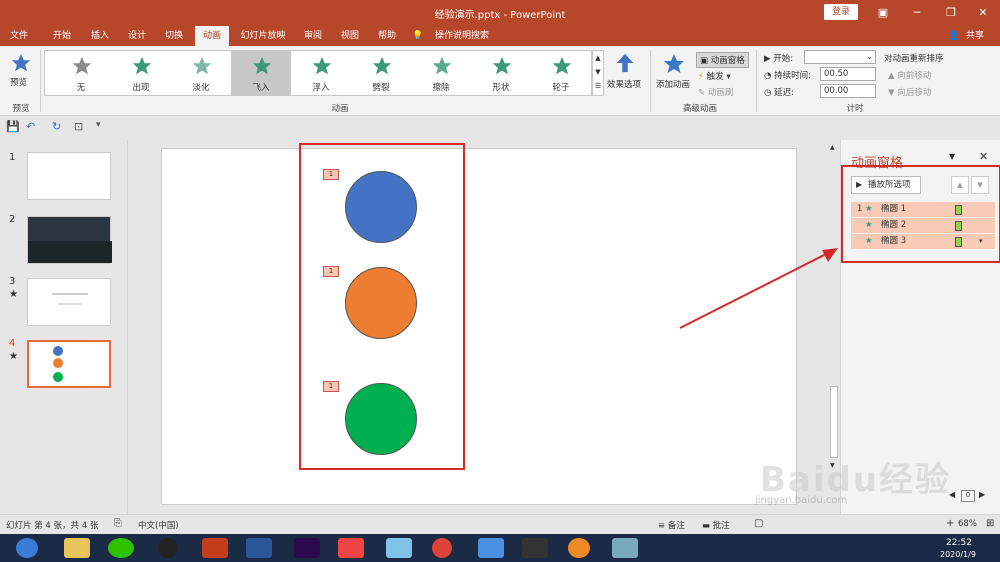 The width and height of the screenshot is (1000, 562). I want to click on spellcheck-icon: ⎘, so click(118, 523).